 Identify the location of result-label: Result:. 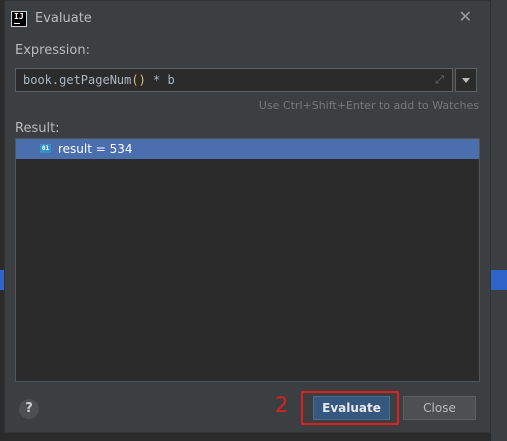
(37, 128).